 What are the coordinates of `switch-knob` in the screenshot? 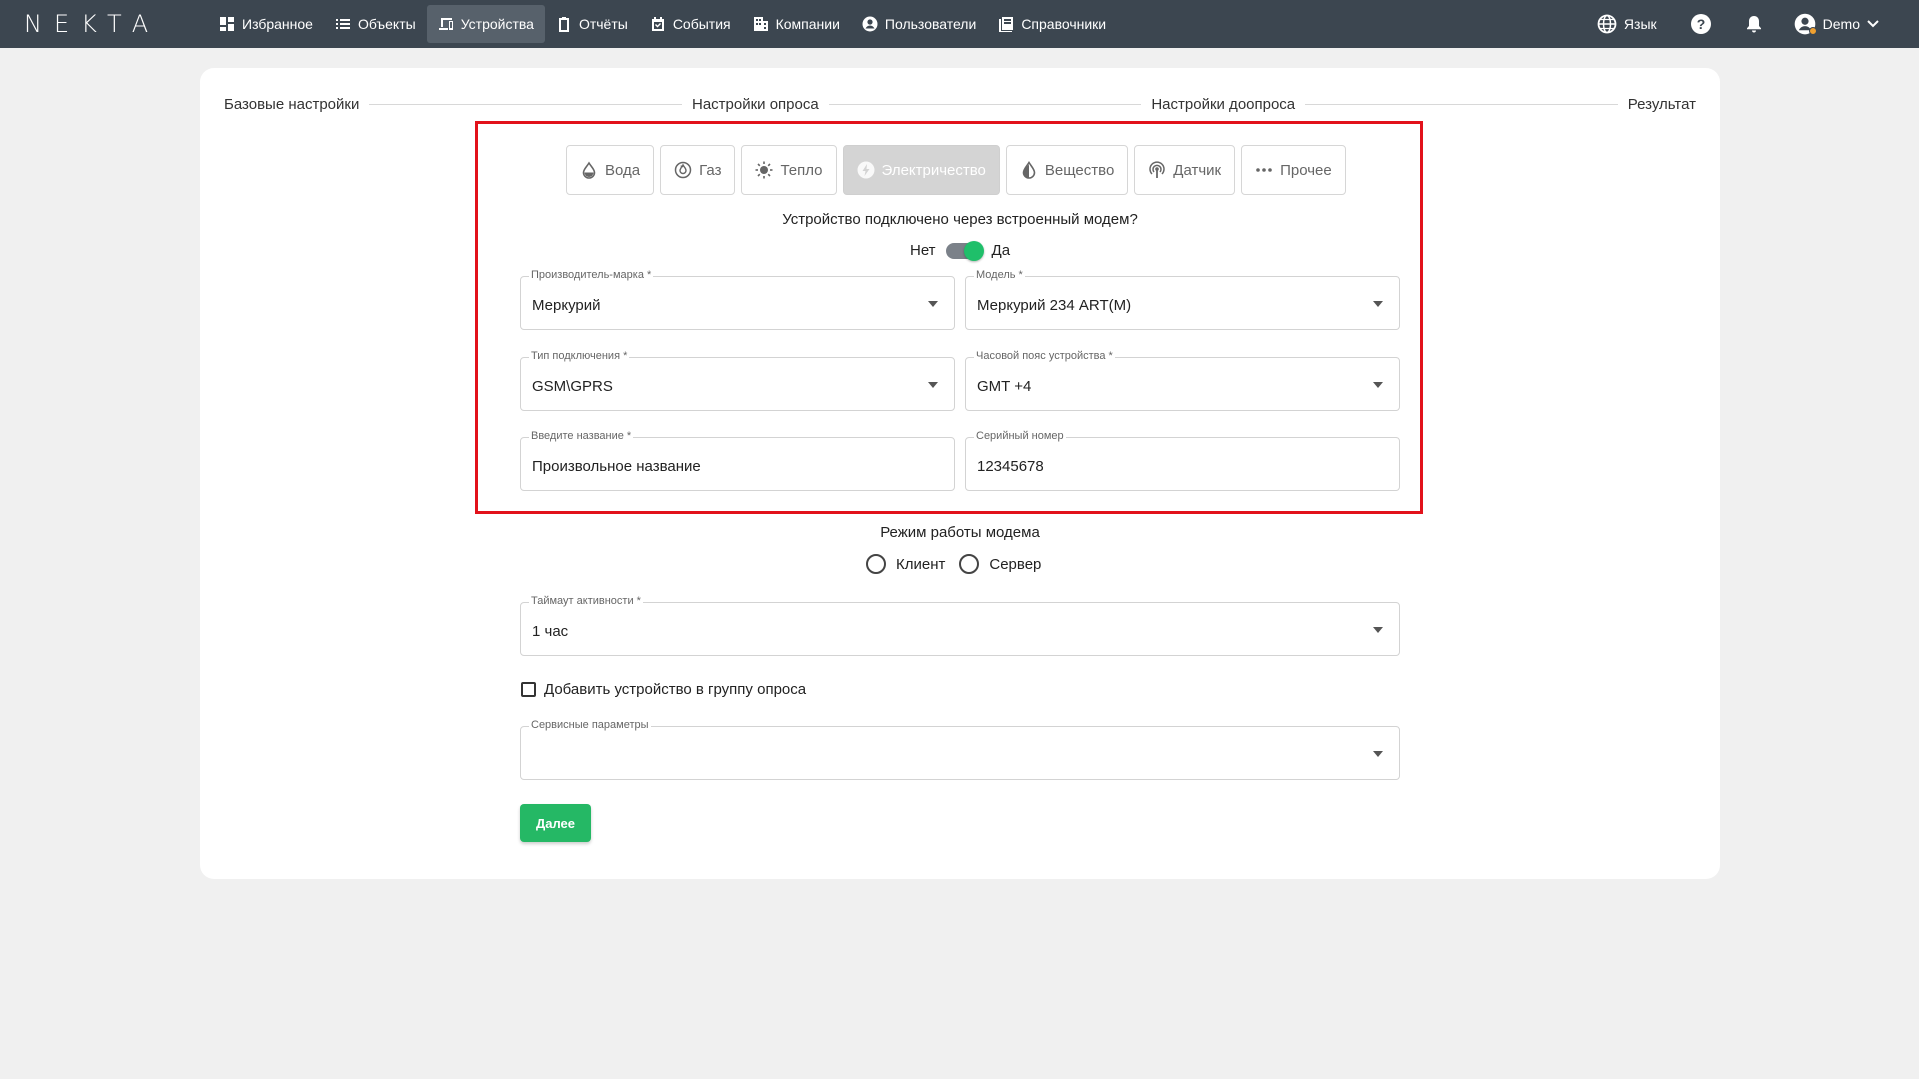 It's located at (973, 250).